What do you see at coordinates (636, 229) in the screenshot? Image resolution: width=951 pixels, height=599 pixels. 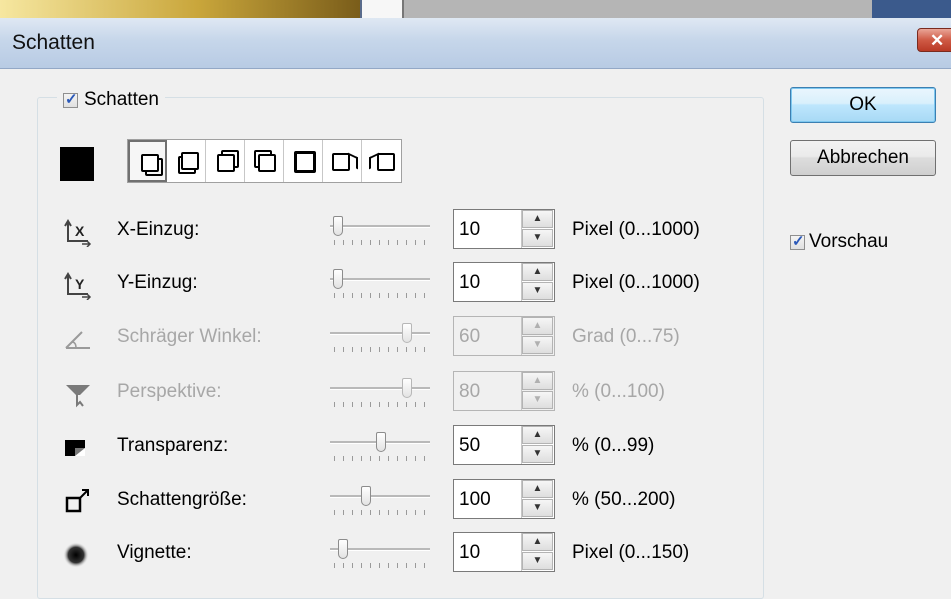 I see `x-offset-unit: Pixel (0...1000)` at bounding box center [636, 229].